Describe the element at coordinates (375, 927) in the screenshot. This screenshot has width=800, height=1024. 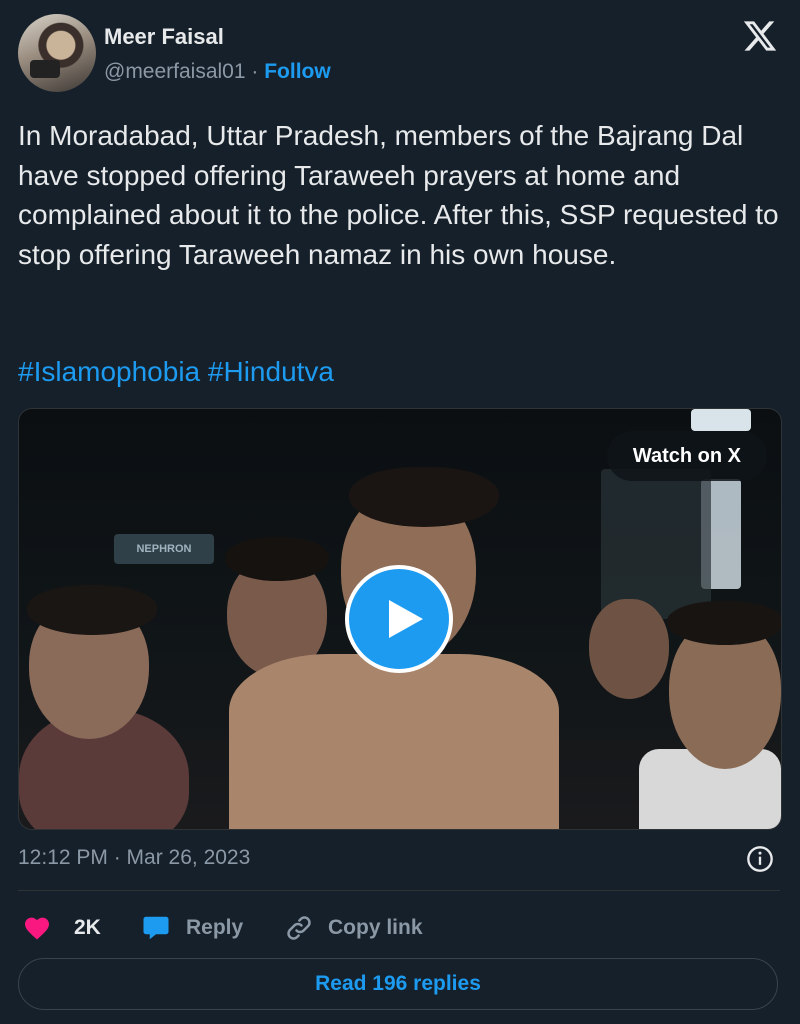
I see `copy-link-label: Copy link` at that location.